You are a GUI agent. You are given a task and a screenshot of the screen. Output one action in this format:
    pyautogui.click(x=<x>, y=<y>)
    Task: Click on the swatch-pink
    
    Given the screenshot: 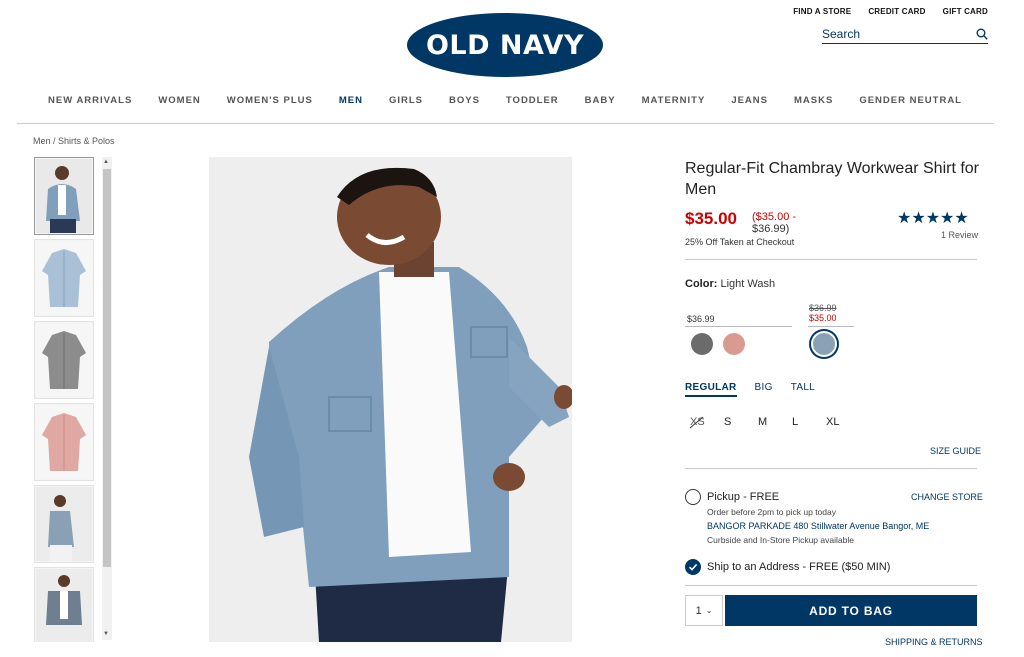 What is the action you would take?
    pyautogui.click(x=734, y=344)
    